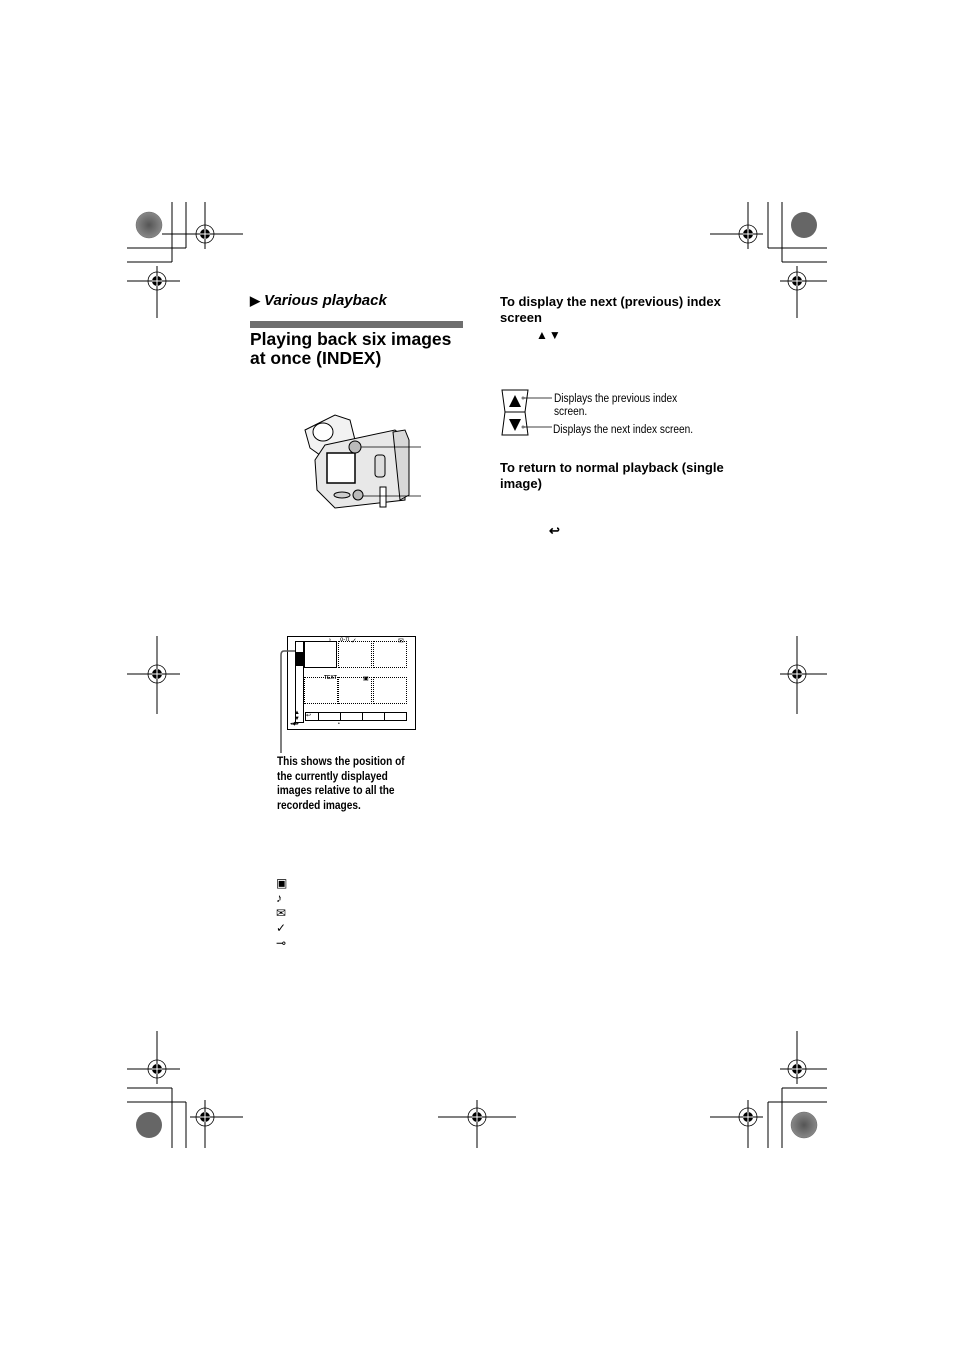 This screenshot has width=954, height=1351. I want to click on icon-legend: ▣ ♪ ✉ ✓ ⊸, so click(286, 913).